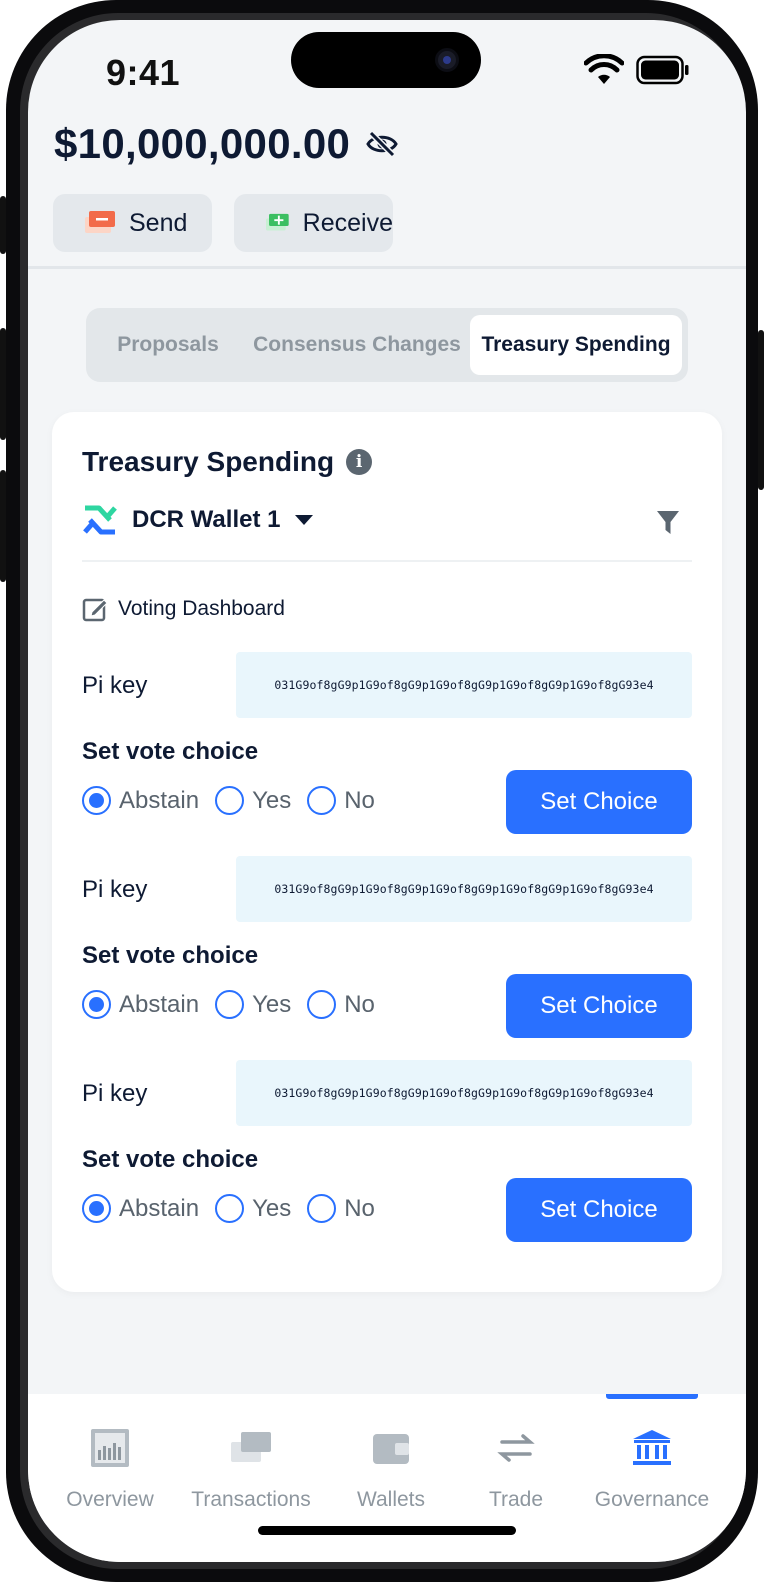  Describe the element at coordinates (168, 345) in the screenshot. I see `tab-proposals: Proposals` at that location.